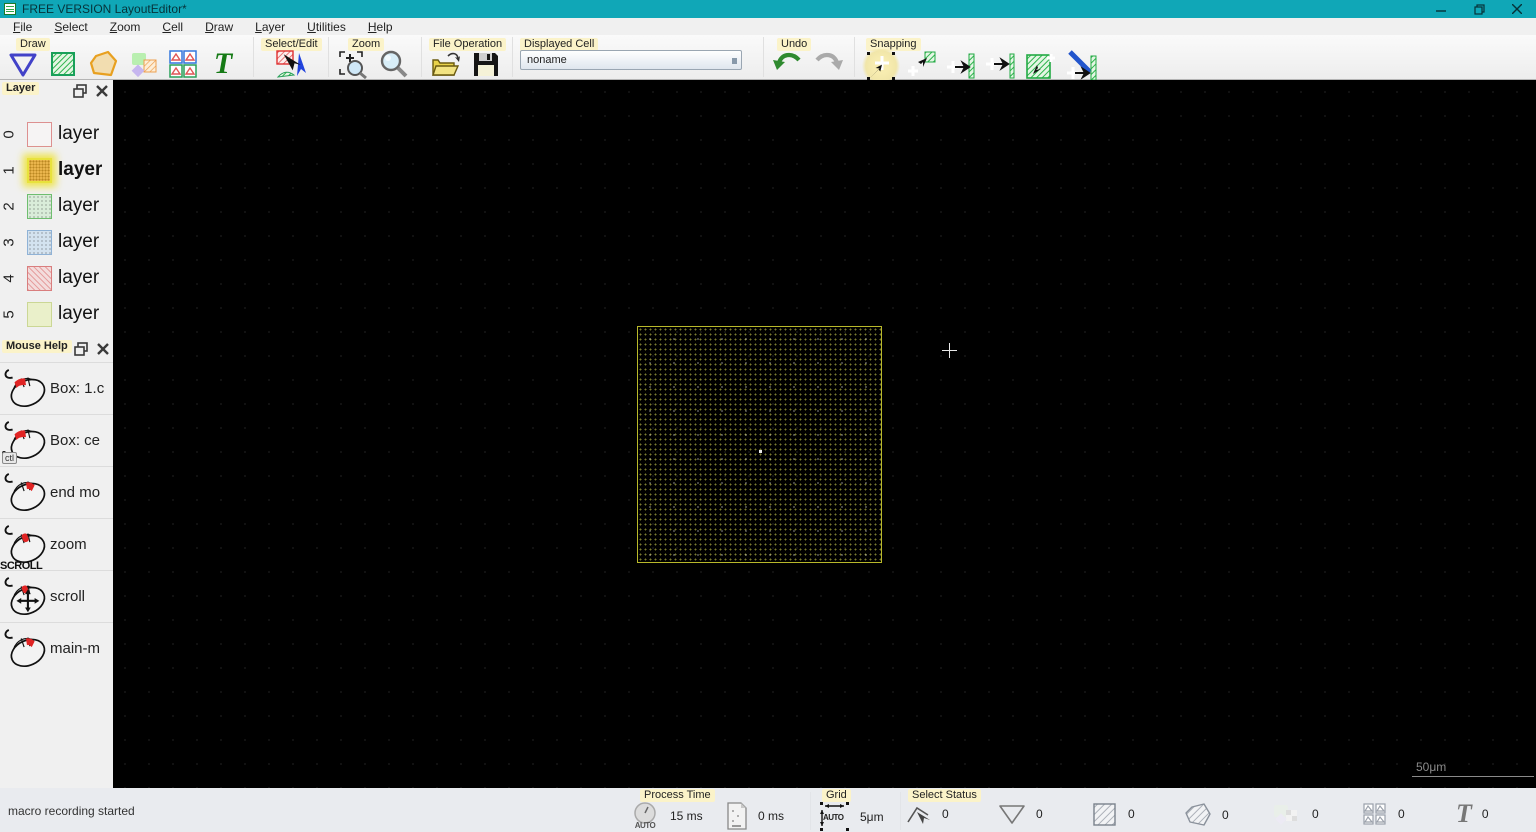 The image size is (1536, 832). I want to click on cellref-tool-button, so click(183, 64).